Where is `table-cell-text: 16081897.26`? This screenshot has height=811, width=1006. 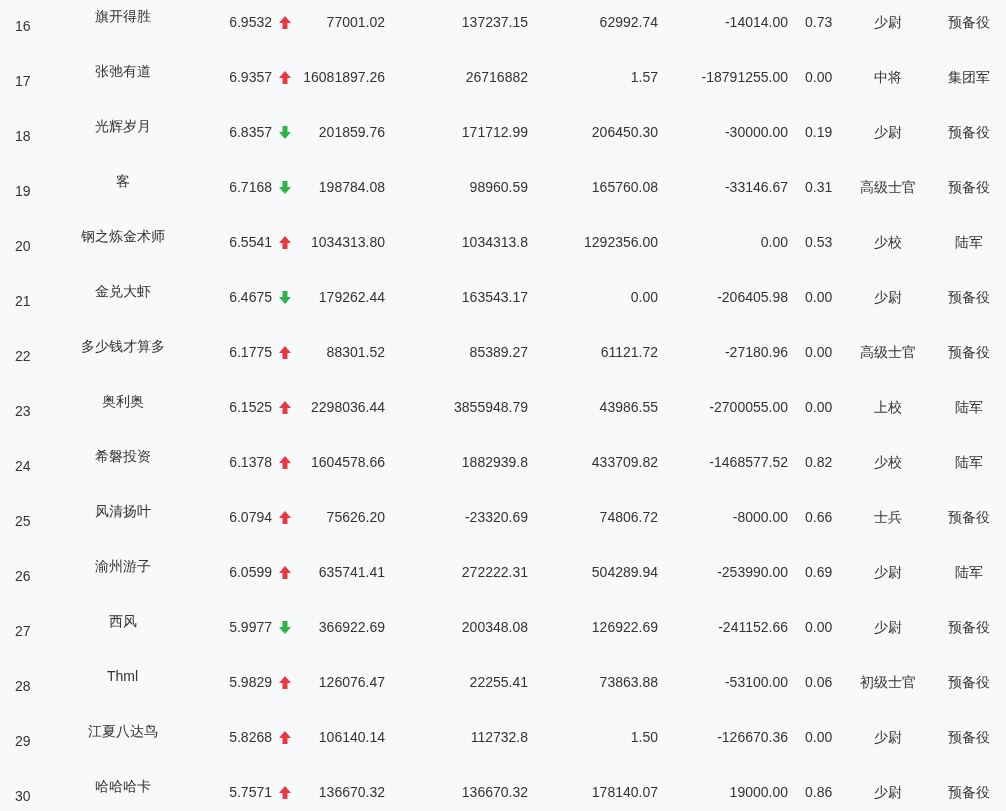
table-cell-text: 16081897.26 is located at coordinates (344, 77).